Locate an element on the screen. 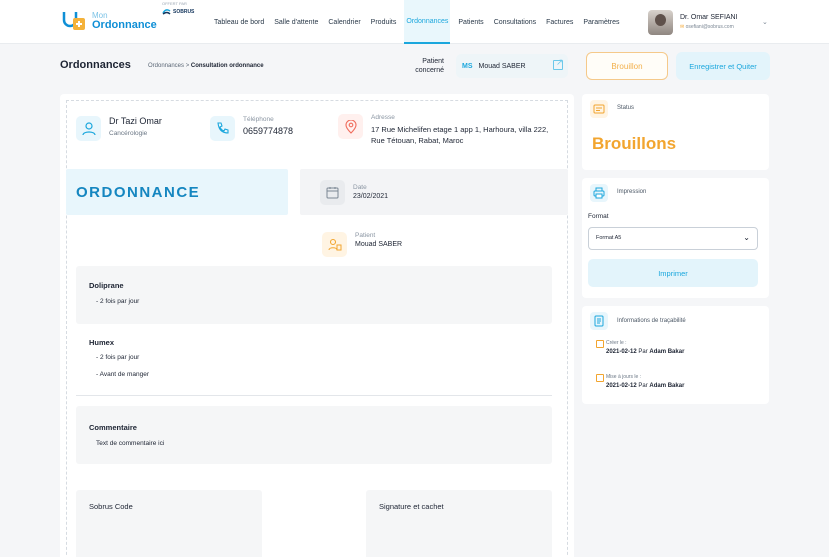 Image resolution: width=829 pixels, height=557 pixels. medication-item: Doliprane - 2 fois par jour is located at coordinates (314, 295).